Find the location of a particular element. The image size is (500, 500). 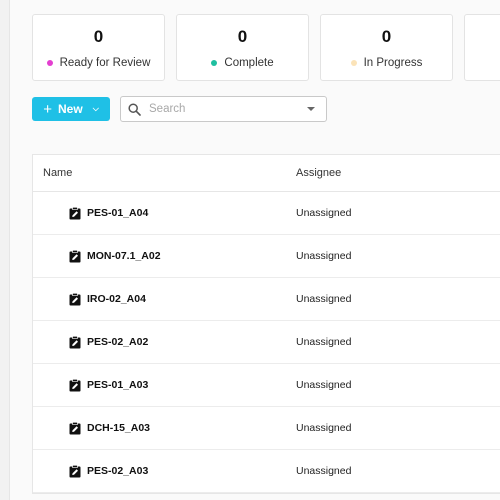

left-rail is located at coordinates (5, 250).